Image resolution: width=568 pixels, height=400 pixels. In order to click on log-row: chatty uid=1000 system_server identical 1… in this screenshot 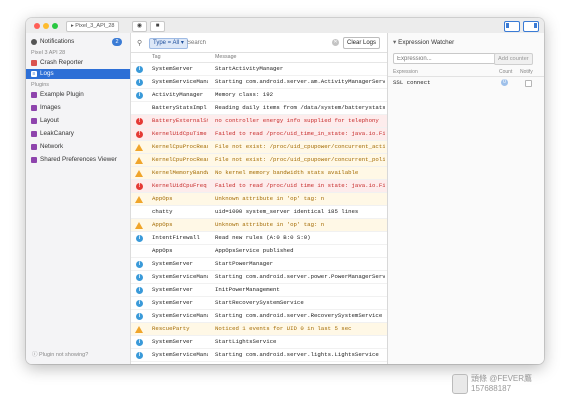, I will do `click(259, 212)`.